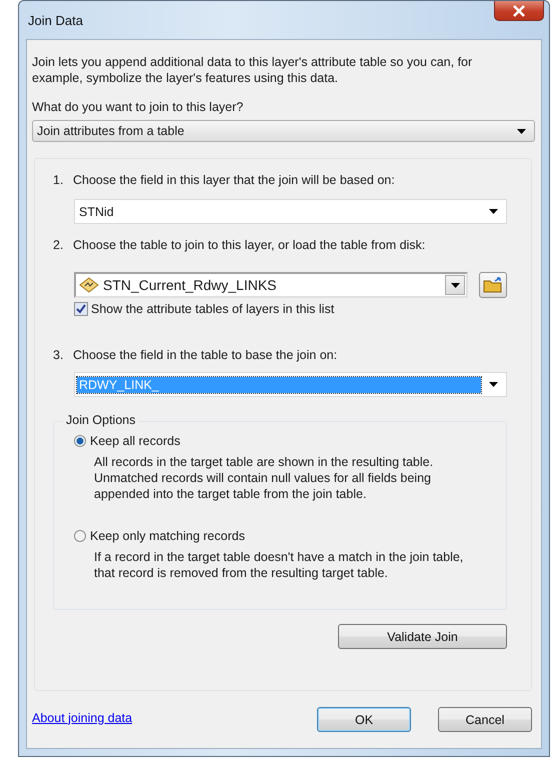 This screenshot has height=761, width=556. Describe the element at coordinates (205, 355) in the screenshot. I see `step-label: Choose the field in the table to base the join on:` at that location.